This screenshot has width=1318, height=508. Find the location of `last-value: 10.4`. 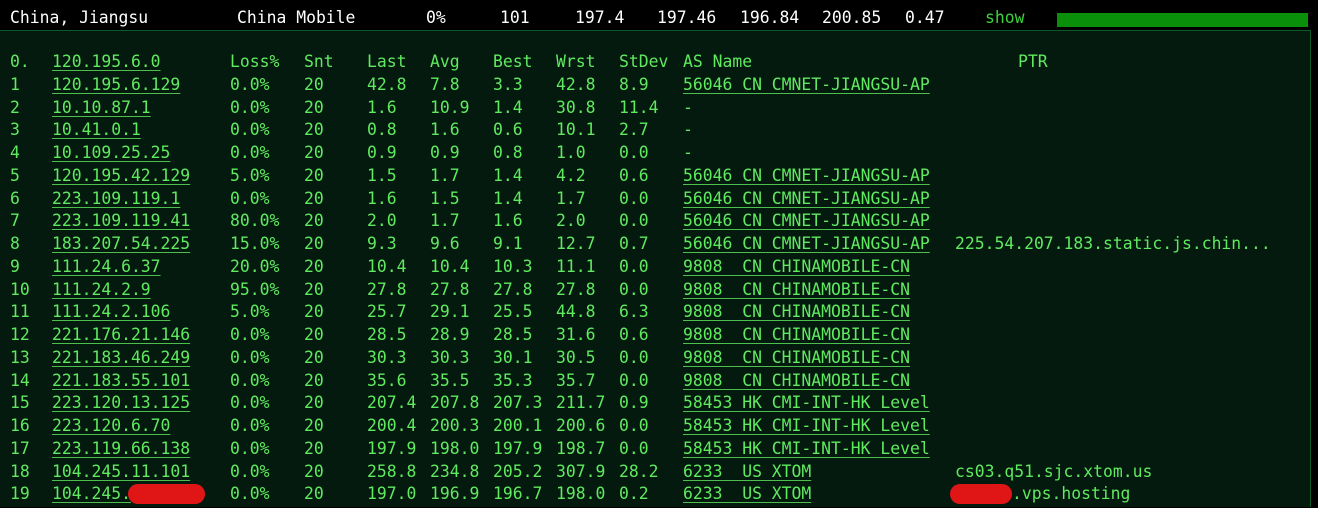

last-value: 10.4 is located at coordinates (387, 266).